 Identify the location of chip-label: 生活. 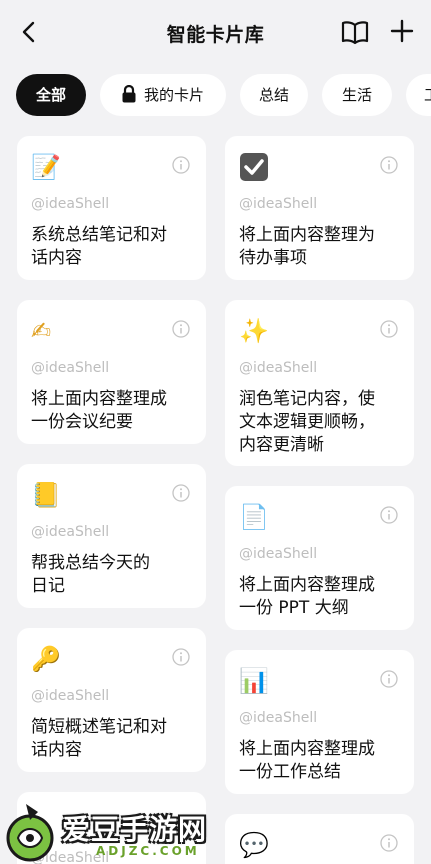
(356, 95).